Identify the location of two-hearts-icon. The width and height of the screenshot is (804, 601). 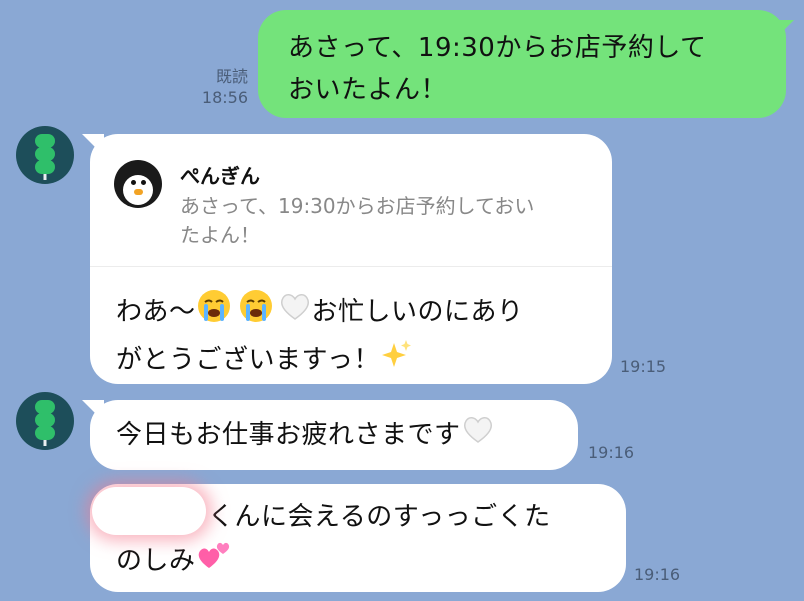
(214, 561).